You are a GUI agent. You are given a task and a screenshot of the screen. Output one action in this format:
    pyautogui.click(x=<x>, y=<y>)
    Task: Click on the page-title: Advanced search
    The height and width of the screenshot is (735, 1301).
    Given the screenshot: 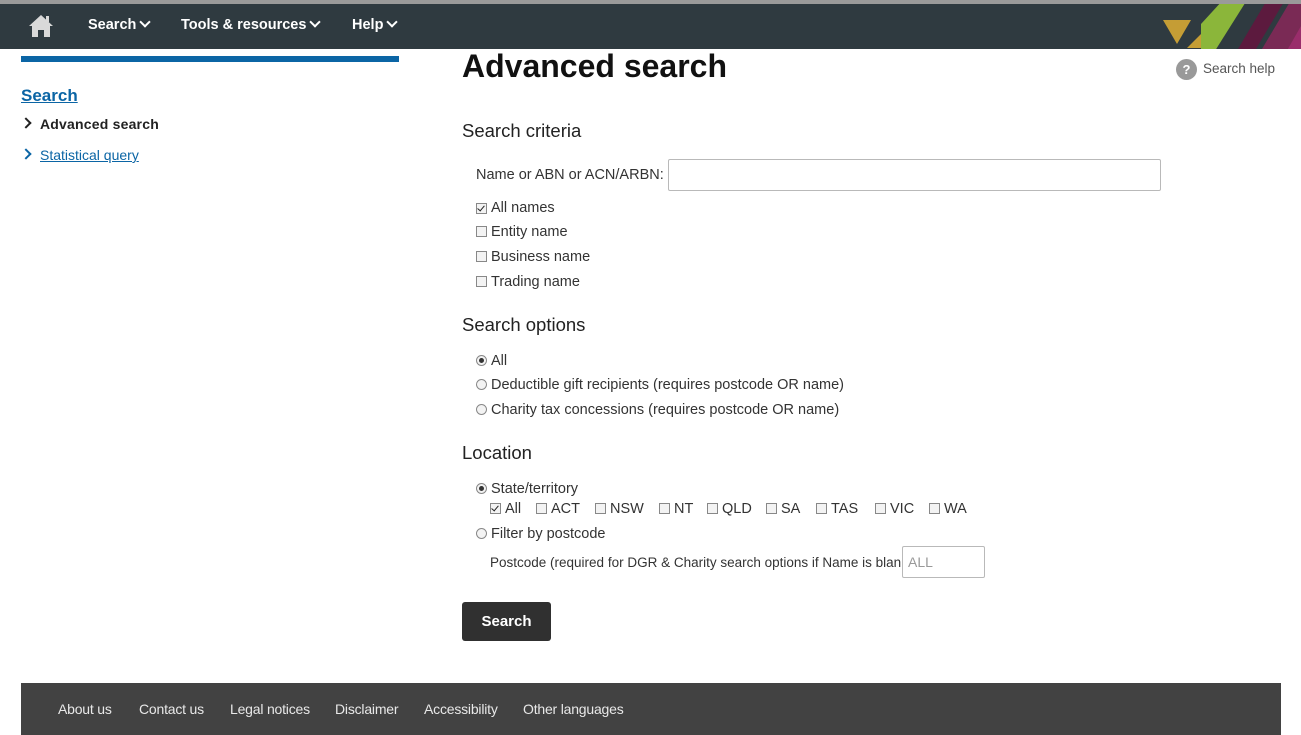 What is the action you would take?
    pyautogui.click(x=595, y=66)
    